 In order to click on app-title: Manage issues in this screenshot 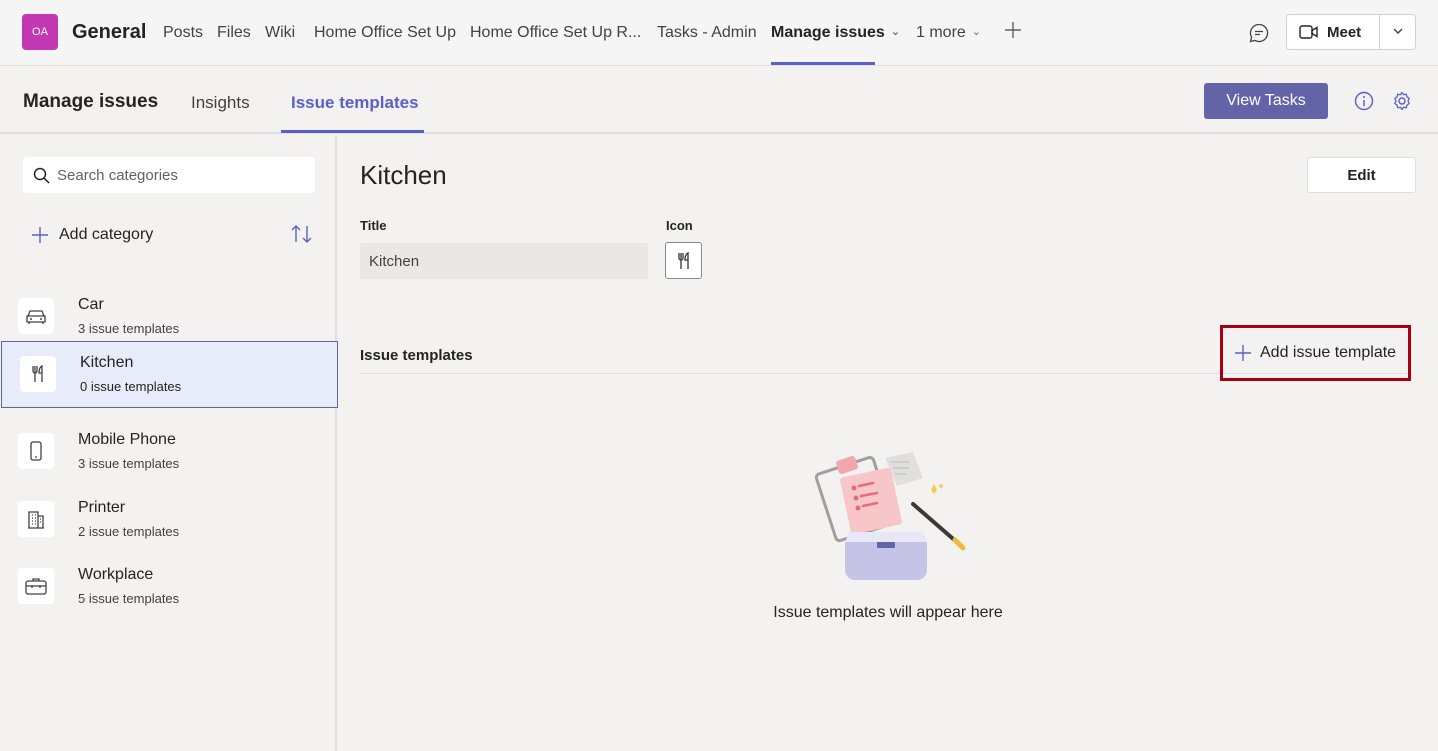, I will do `click(91, 101)`.